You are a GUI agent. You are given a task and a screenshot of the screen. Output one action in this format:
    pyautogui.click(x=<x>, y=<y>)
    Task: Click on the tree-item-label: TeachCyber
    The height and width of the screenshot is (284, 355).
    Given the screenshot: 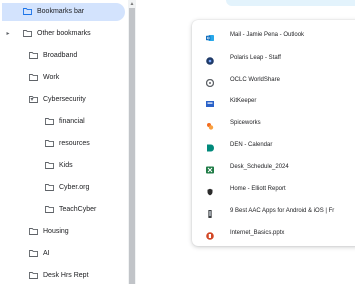 What is the action you would take?
    pyautogui.click(x=78, y=209)
    